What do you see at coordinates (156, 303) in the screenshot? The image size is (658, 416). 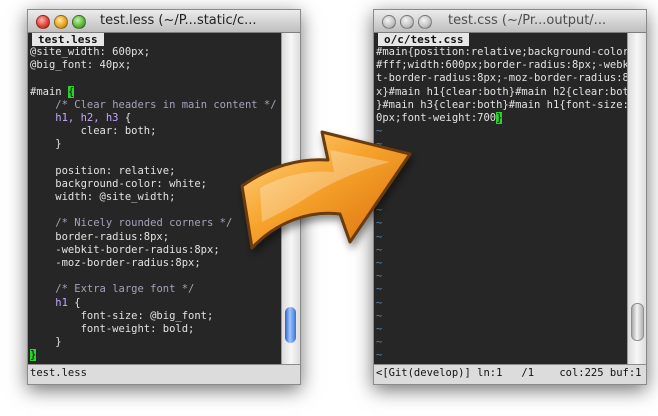 I see `code-line: h1 {` at bounding box center [156, 303].